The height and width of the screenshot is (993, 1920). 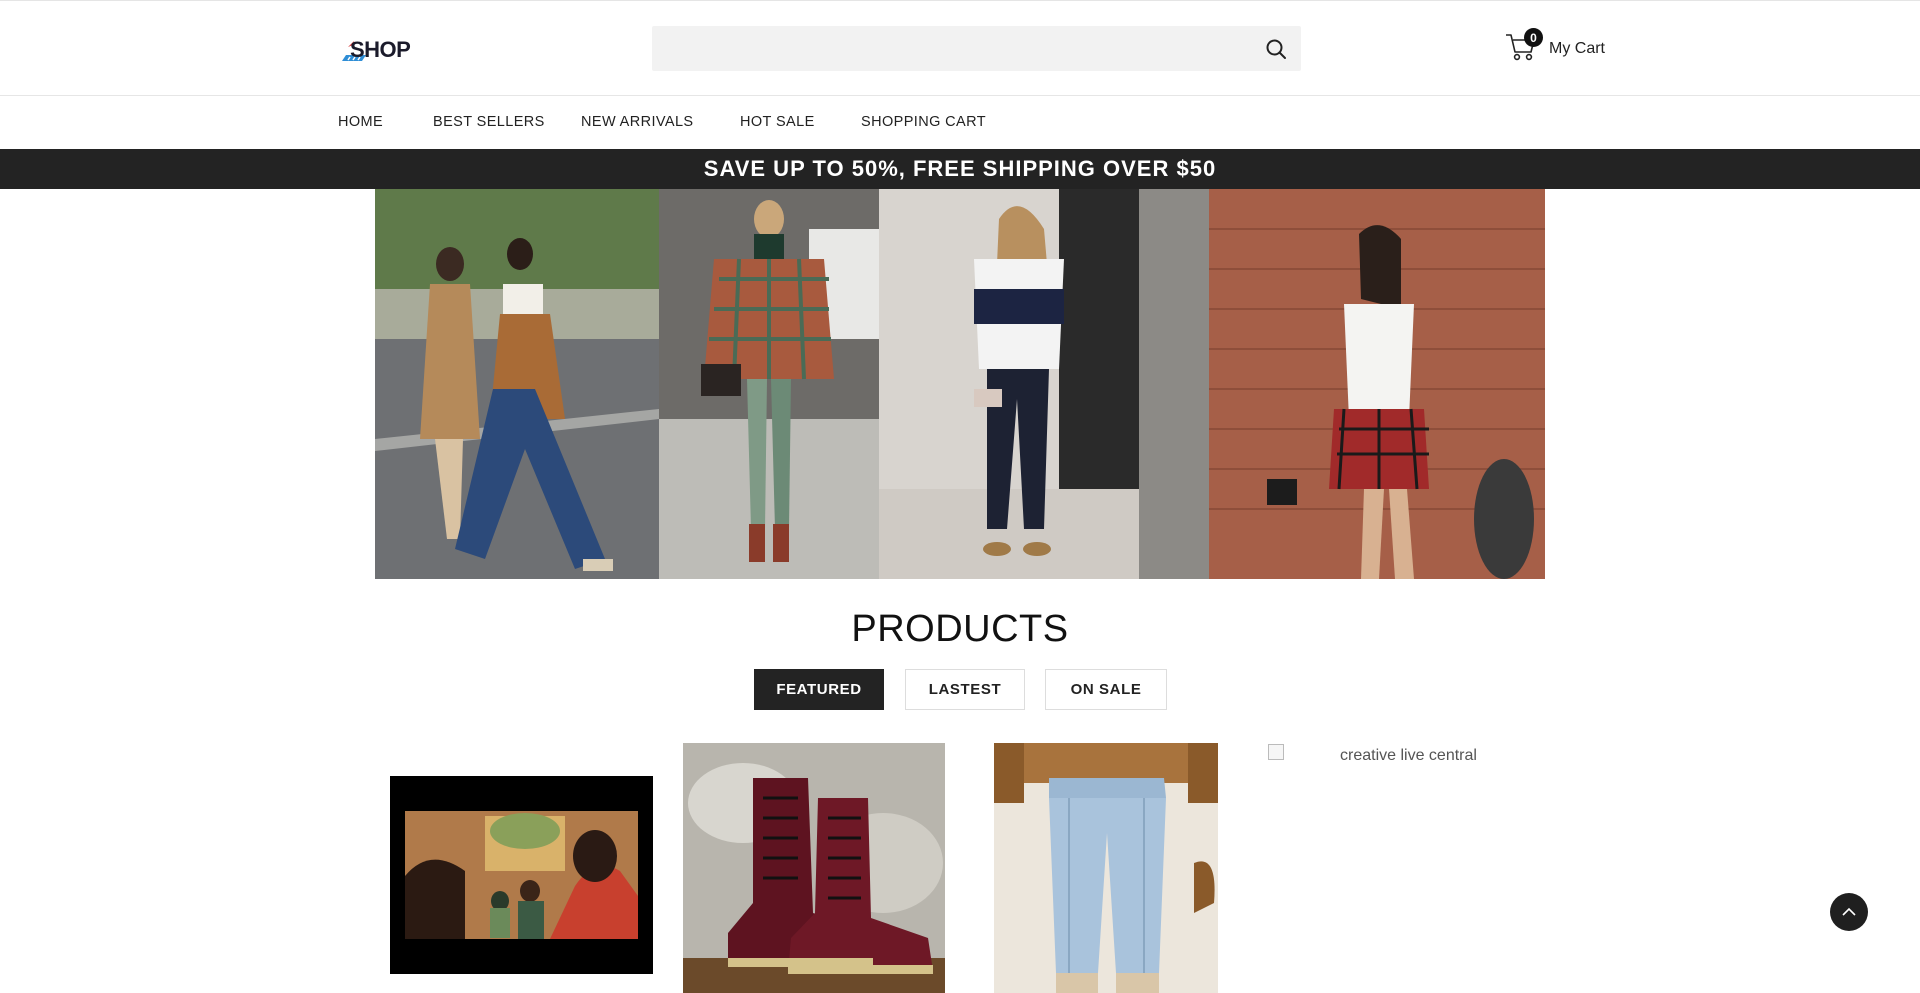 I want to click on shop-logo: SHOP, so click(x=385, y=49).